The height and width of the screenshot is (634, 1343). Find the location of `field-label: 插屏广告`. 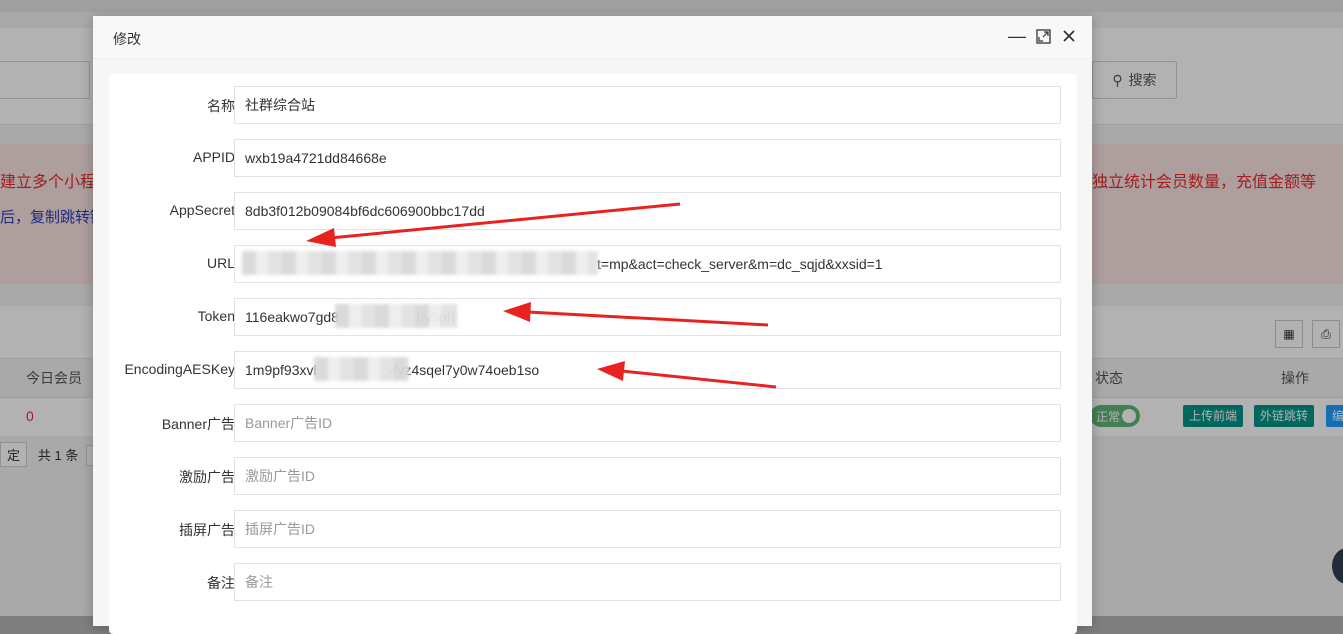

field-label: 插屏广告 is located at coordinates (207, 530).